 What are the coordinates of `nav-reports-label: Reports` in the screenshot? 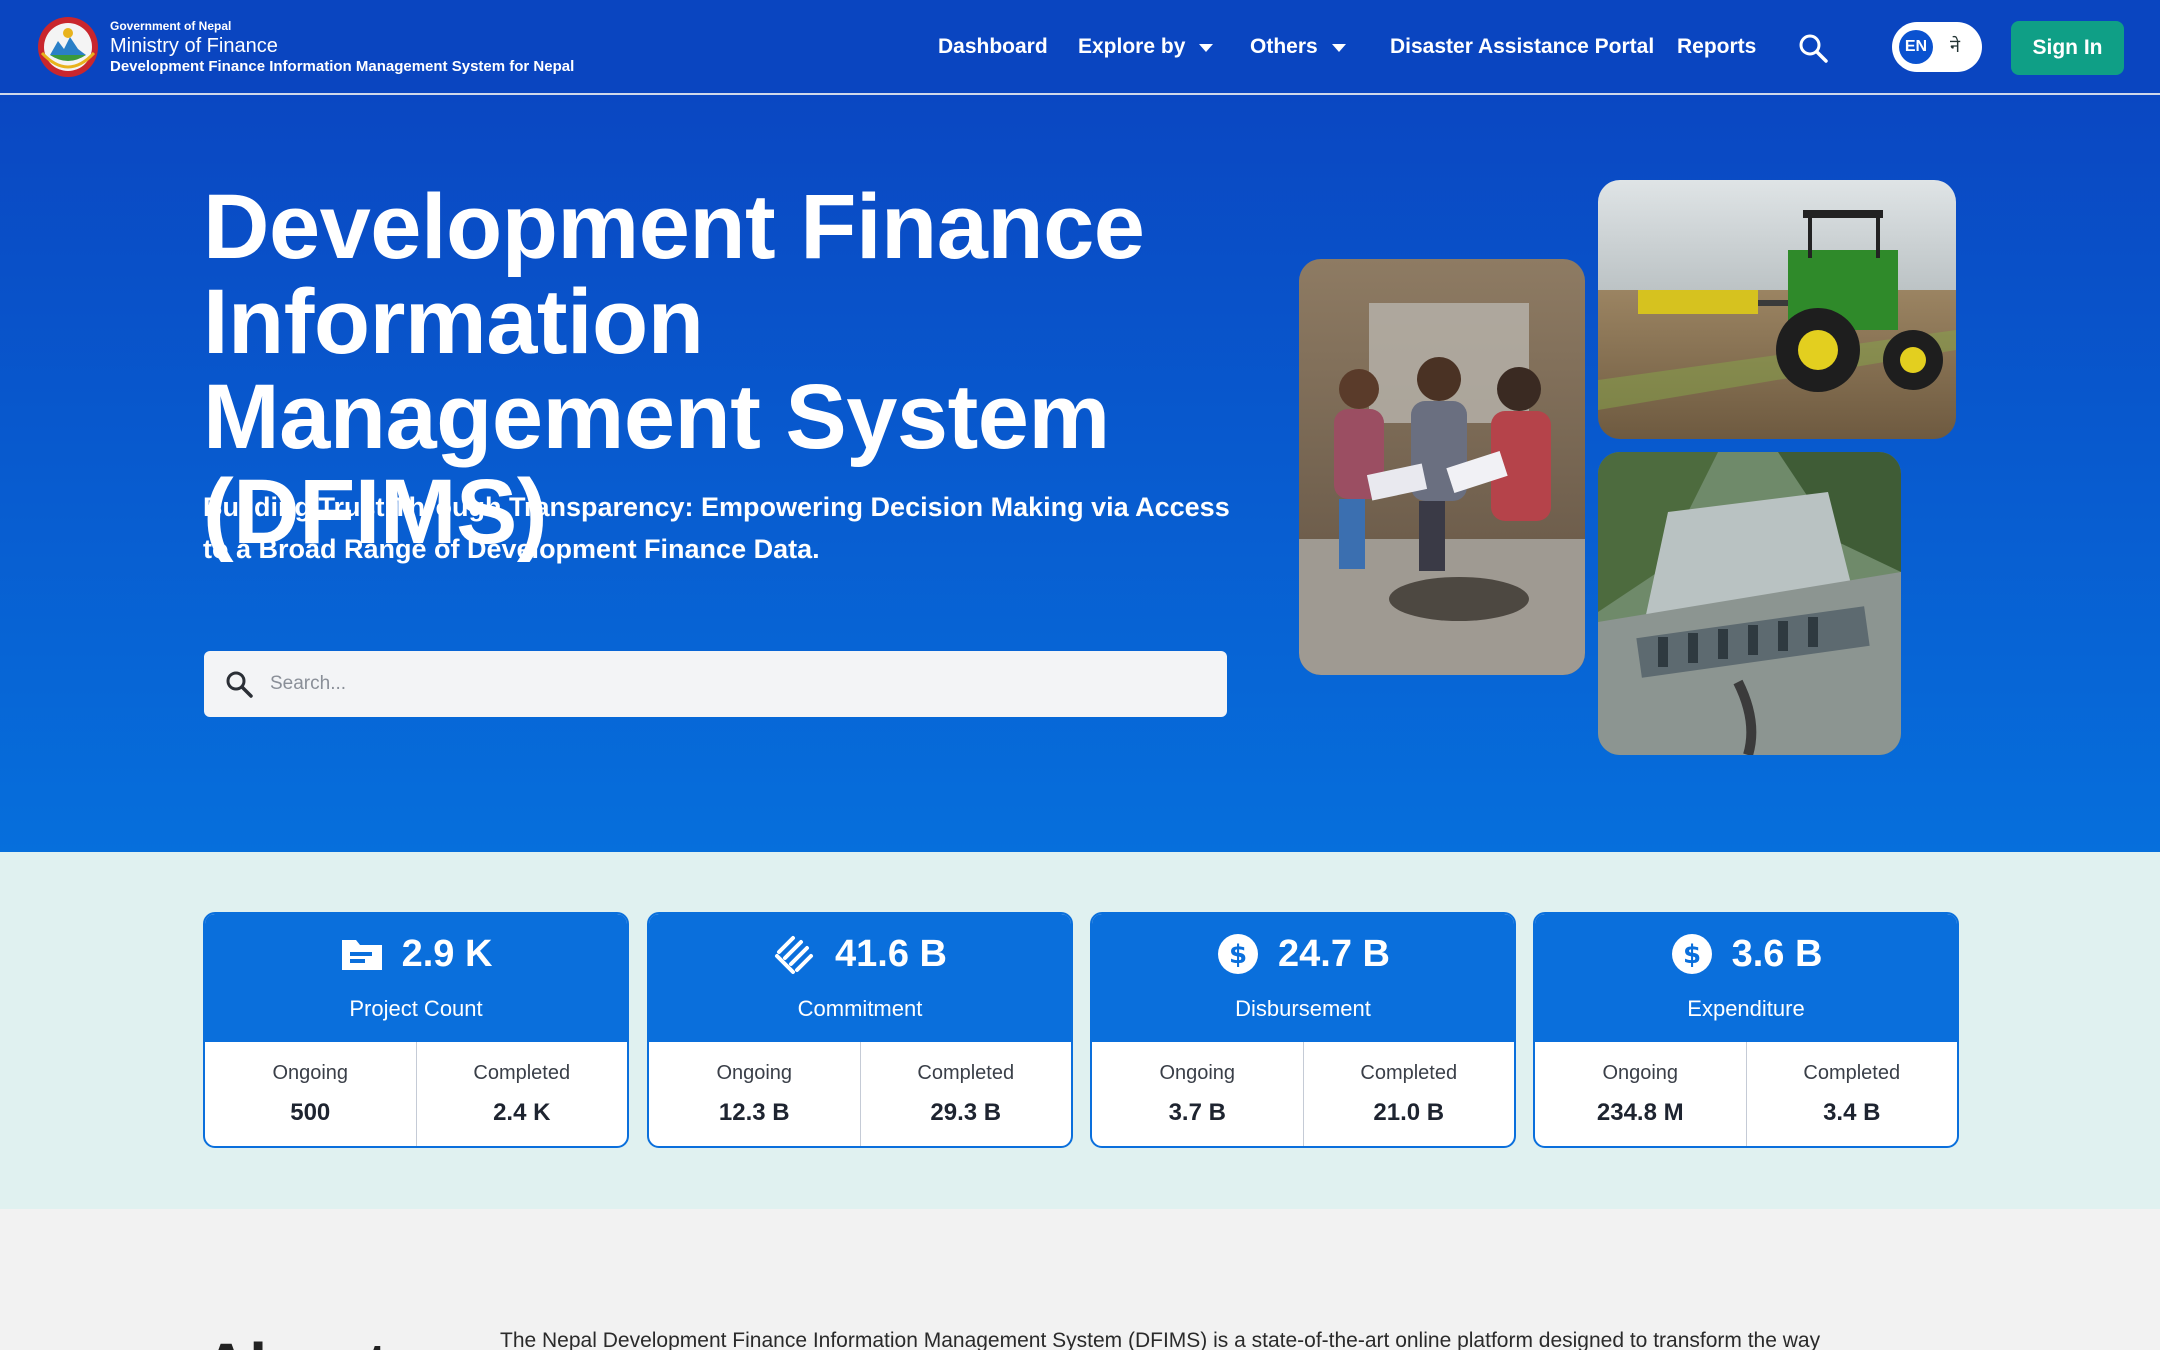 It's located at (1717, 46).